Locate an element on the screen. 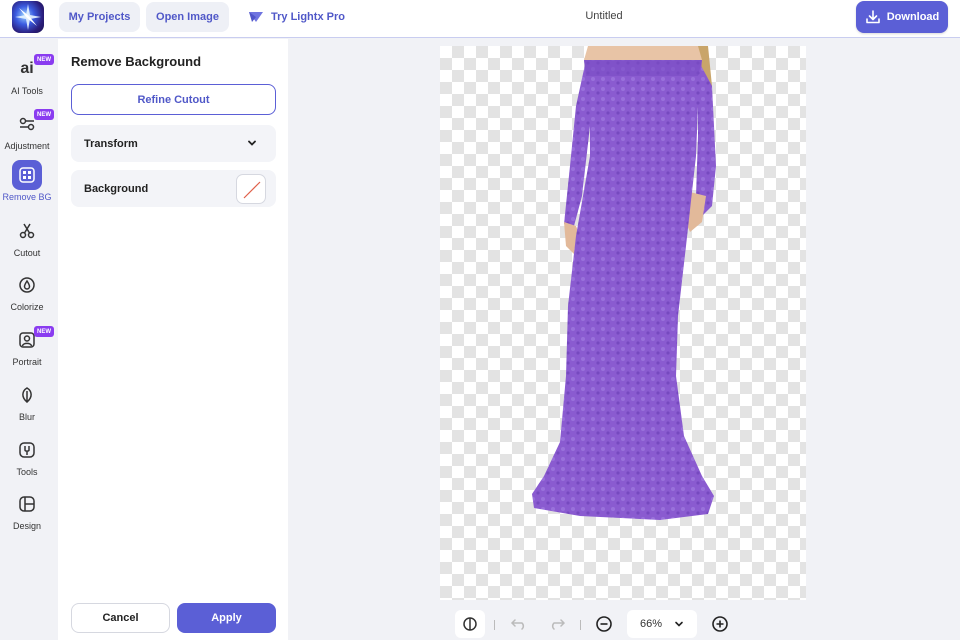 The image size is (960, 640). zoom-select: 66% is located at coordinates (662, 624).